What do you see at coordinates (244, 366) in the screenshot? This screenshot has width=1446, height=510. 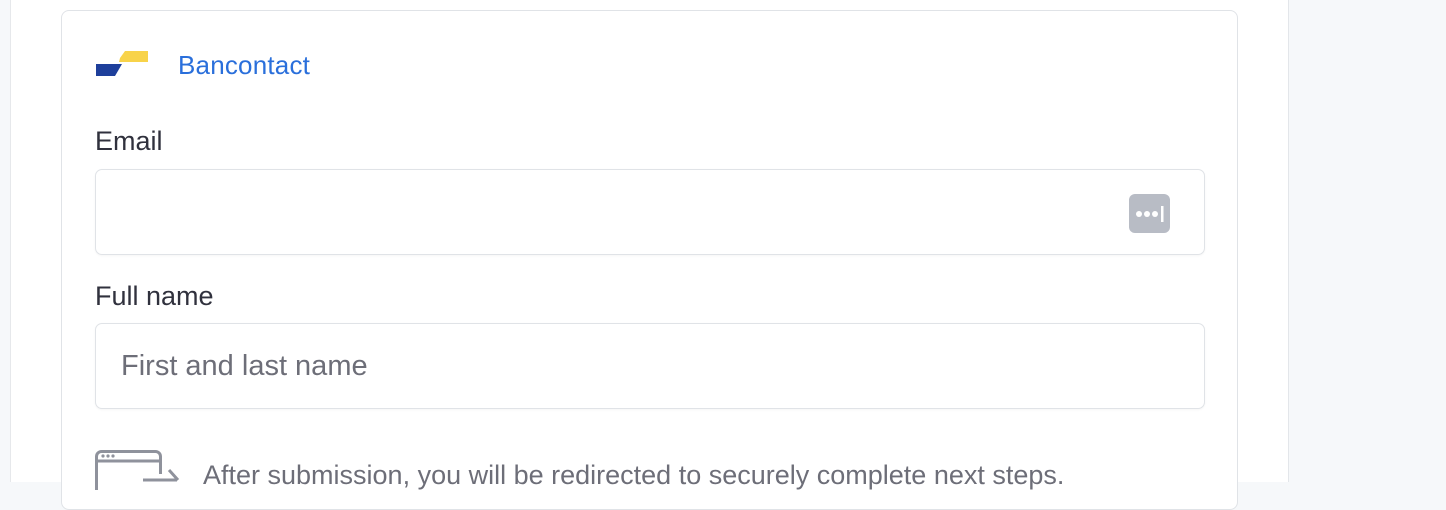 I see `full-name-placeholder: First and last name` at bounding box center [244, 366].